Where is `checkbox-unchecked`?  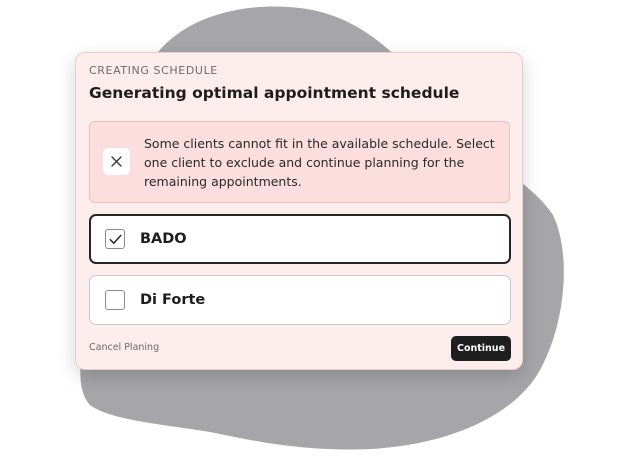
checkbox-unchecked is located at coordinates (115, 300).